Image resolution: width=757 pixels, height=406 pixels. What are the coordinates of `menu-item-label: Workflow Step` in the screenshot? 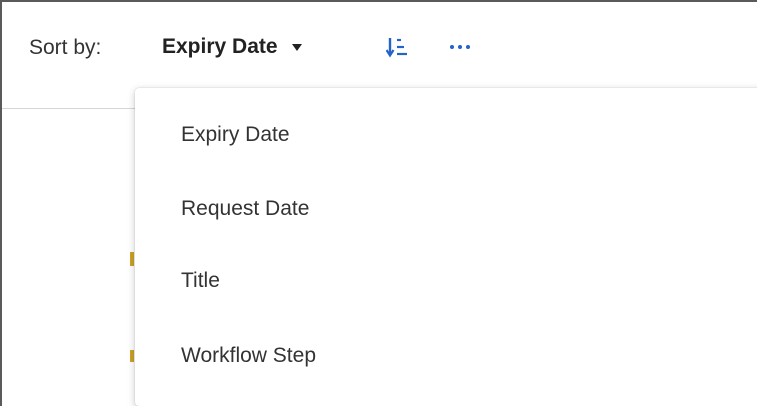 It's located at (248, 355).